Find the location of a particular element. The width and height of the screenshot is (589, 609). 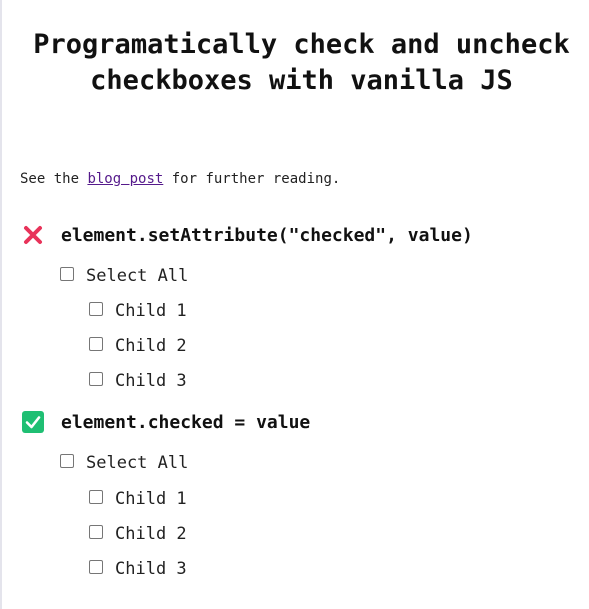

intro-text-before: See the is located at coordinates (54, 179).